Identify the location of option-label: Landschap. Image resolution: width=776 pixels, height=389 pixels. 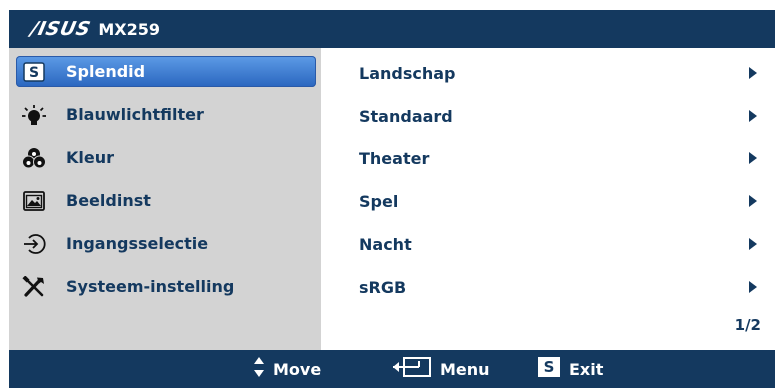
(407, 73).